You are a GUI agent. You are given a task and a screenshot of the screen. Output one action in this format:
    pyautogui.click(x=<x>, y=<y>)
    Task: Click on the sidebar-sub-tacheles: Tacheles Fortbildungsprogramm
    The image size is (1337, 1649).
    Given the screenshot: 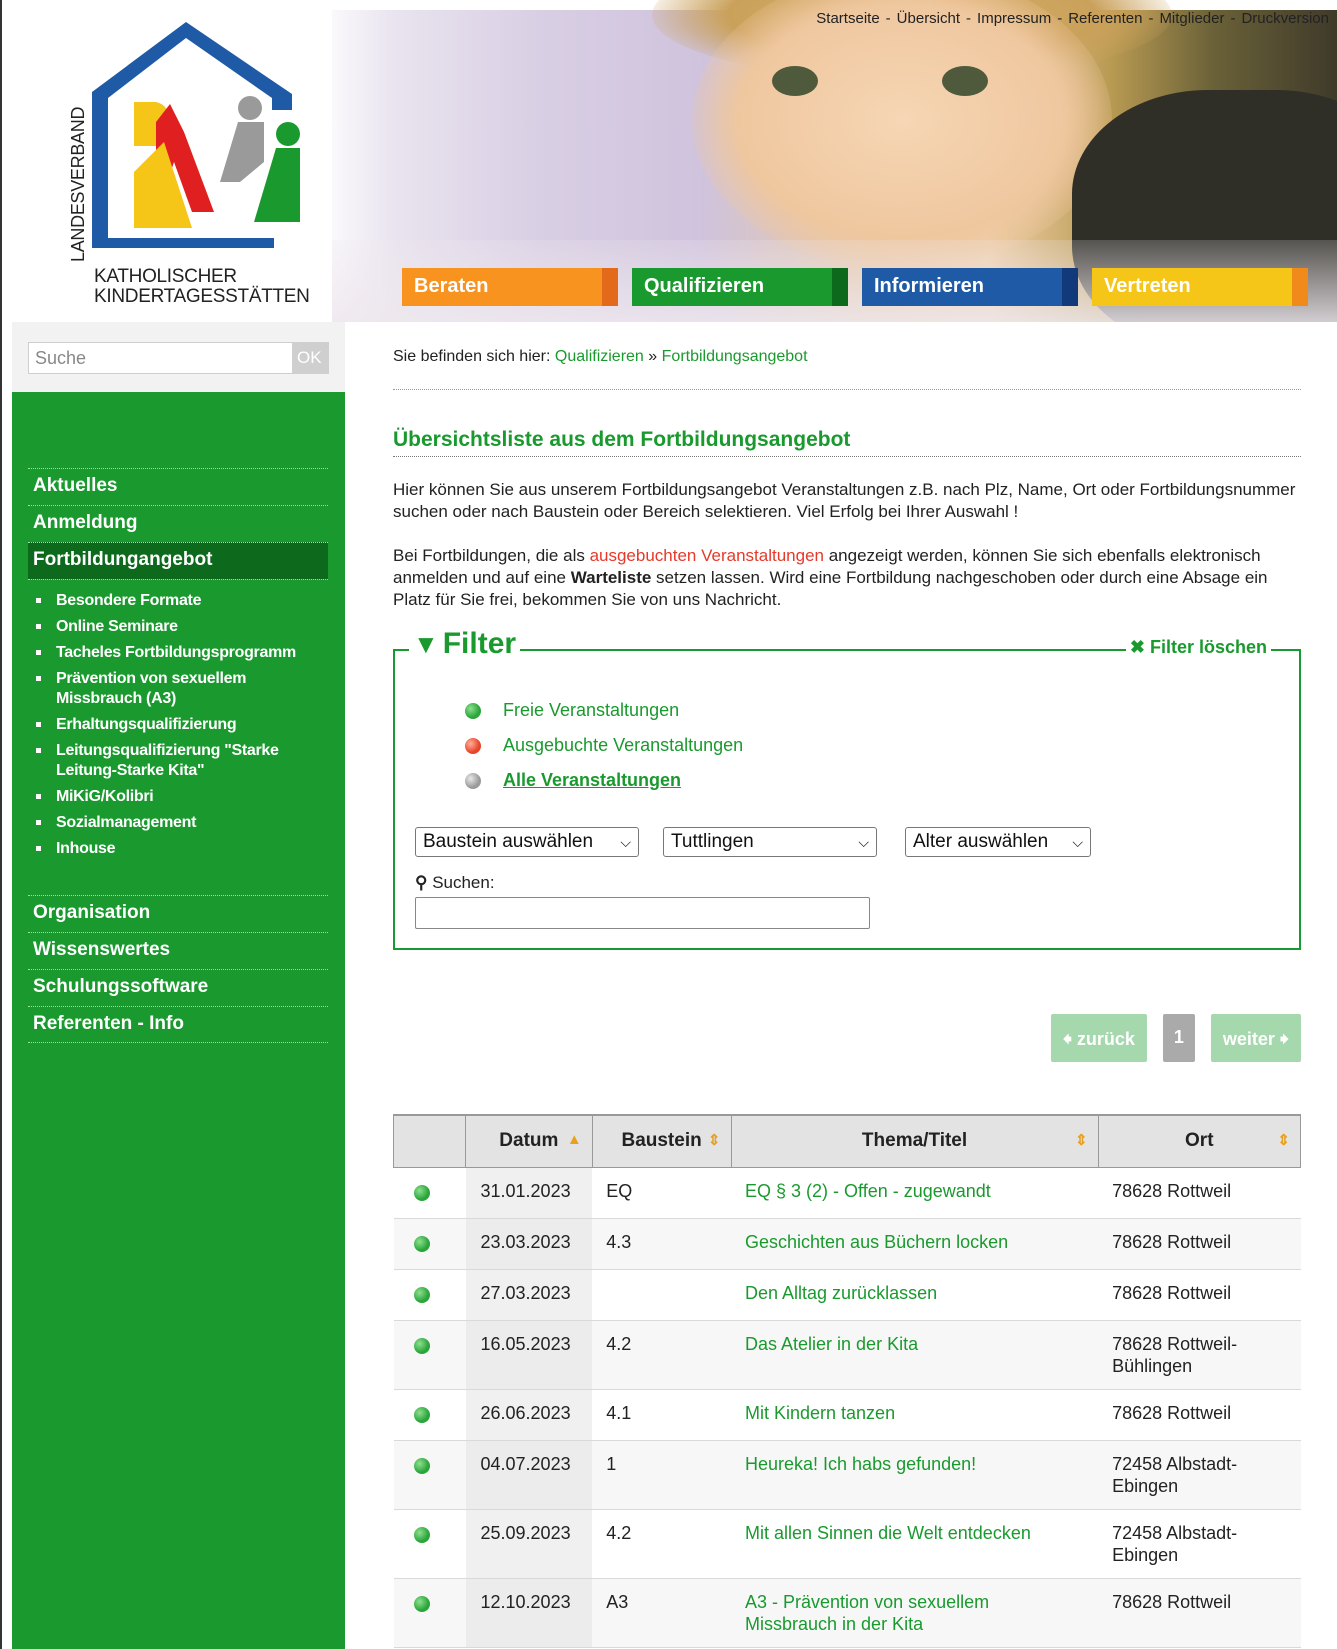 What is the action you would take?
    pyautogui.click(x=178, y=653)
    